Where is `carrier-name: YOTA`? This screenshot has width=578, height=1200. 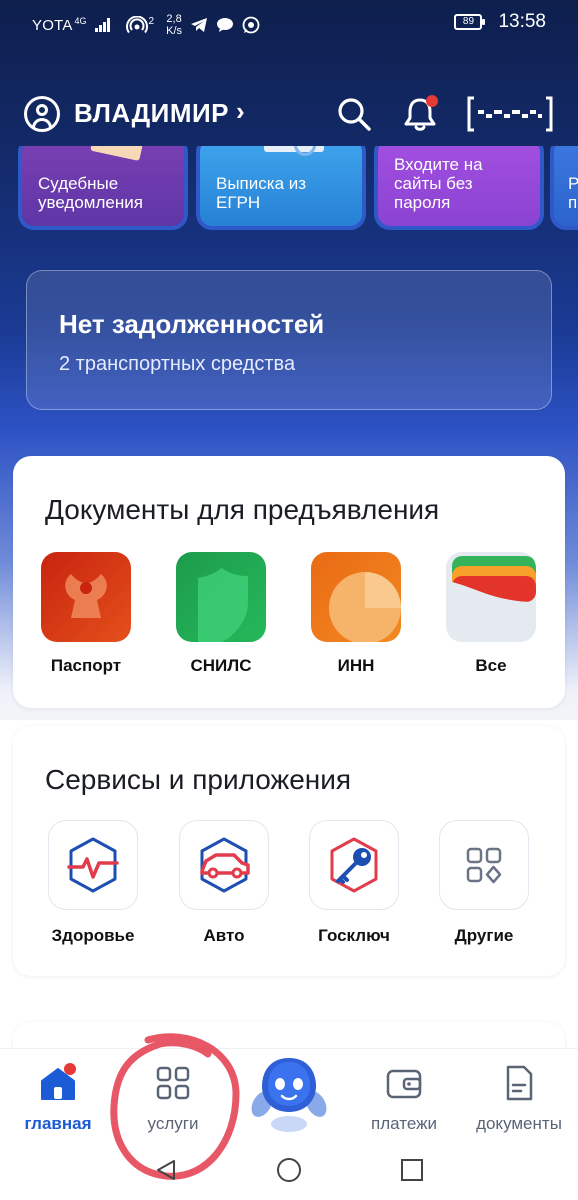 carrier-name: YOTA is located at coordinates (52, 25).